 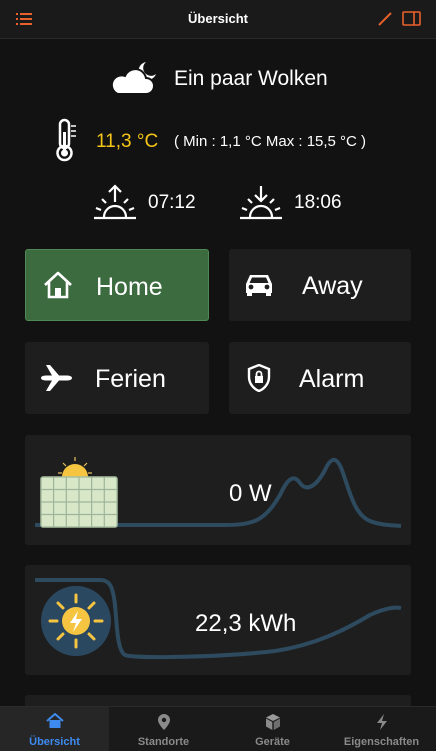 I want to click on tab-geraete: Geräte, so click(x=272, y=729).